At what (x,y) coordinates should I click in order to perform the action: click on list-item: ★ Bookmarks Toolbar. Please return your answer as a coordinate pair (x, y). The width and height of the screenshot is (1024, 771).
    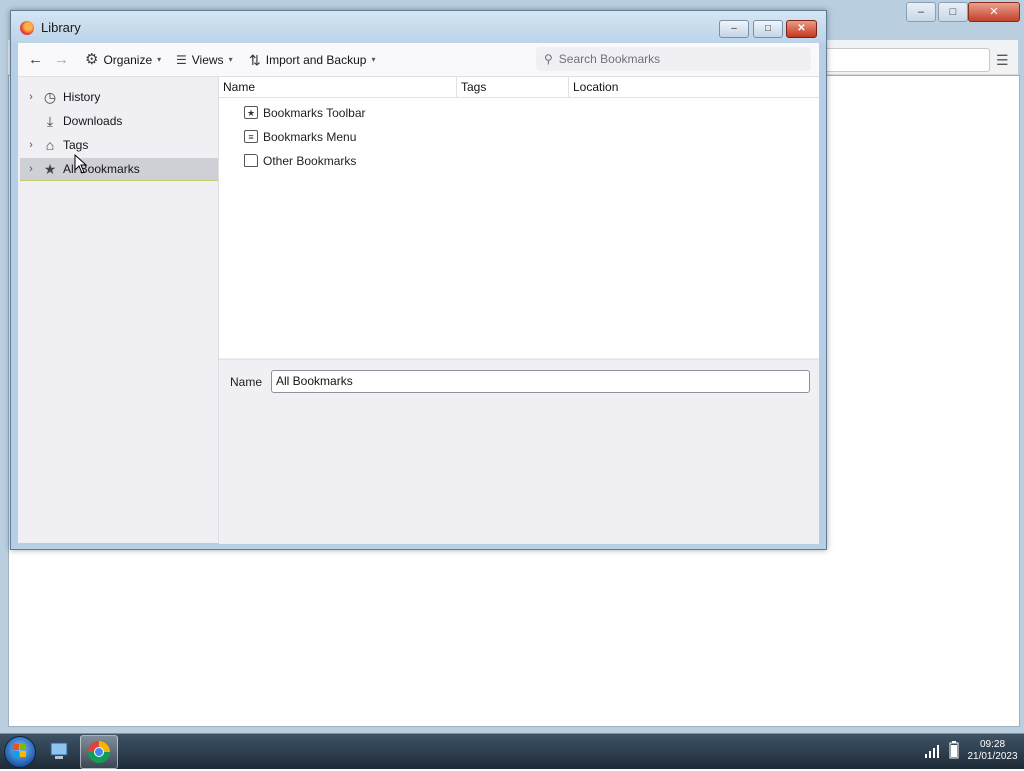
    Looking at the image, I should click on (519, 113).